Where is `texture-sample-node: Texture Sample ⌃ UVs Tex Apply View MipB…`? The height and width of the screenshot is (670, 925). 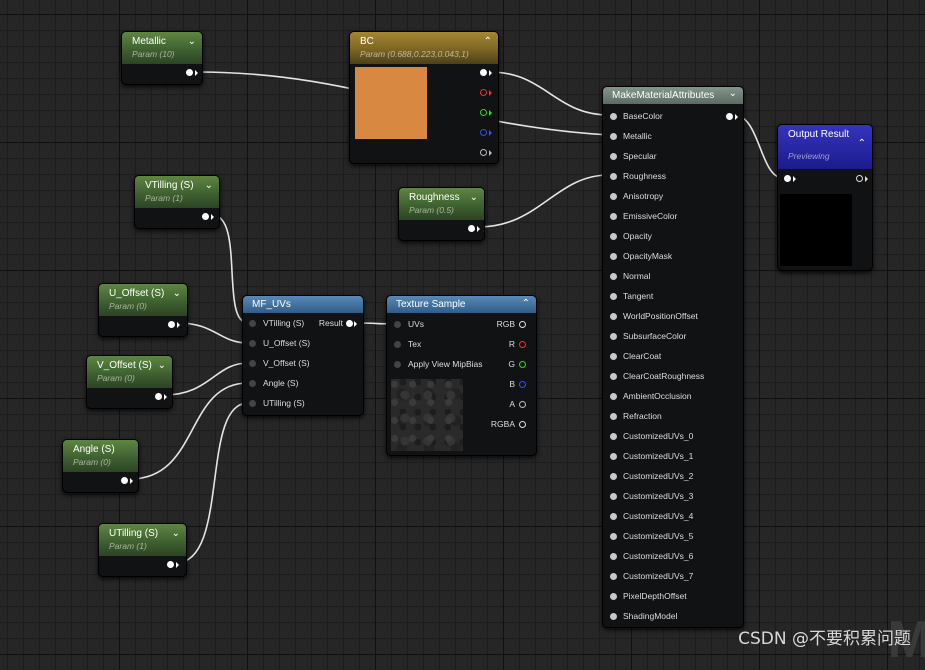 texture-sample-node: Texture Sample ⌃ UVs Tex Apply View MipB… is located at coordinates (461, 375).